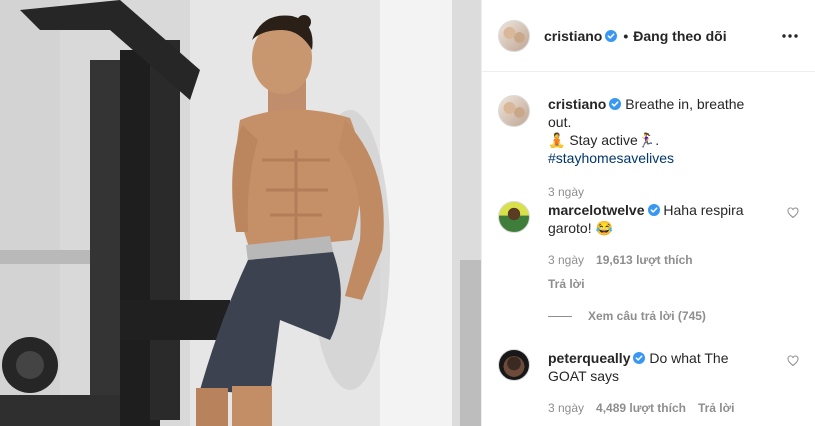 This screenshot has height=426, width=815. I want to click on view-replies-line, so click(560, 316).